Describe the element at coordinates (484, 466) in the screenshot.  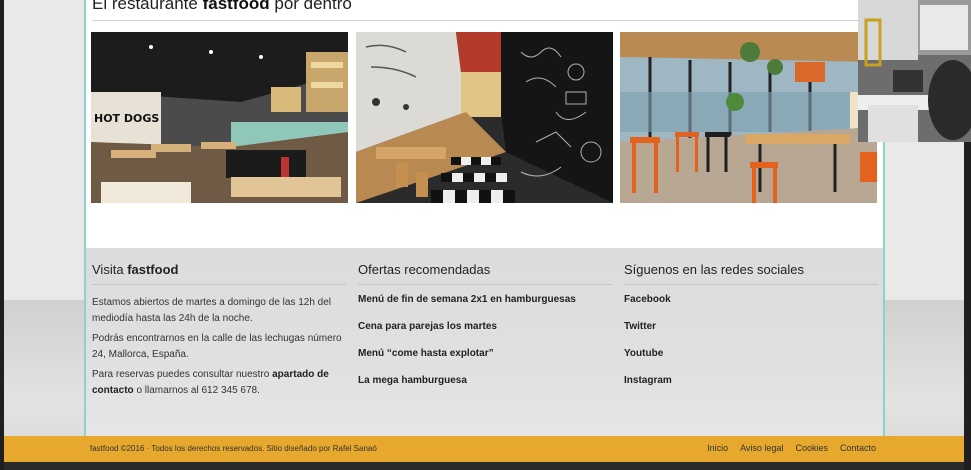
I see `below-page-area` at that location.